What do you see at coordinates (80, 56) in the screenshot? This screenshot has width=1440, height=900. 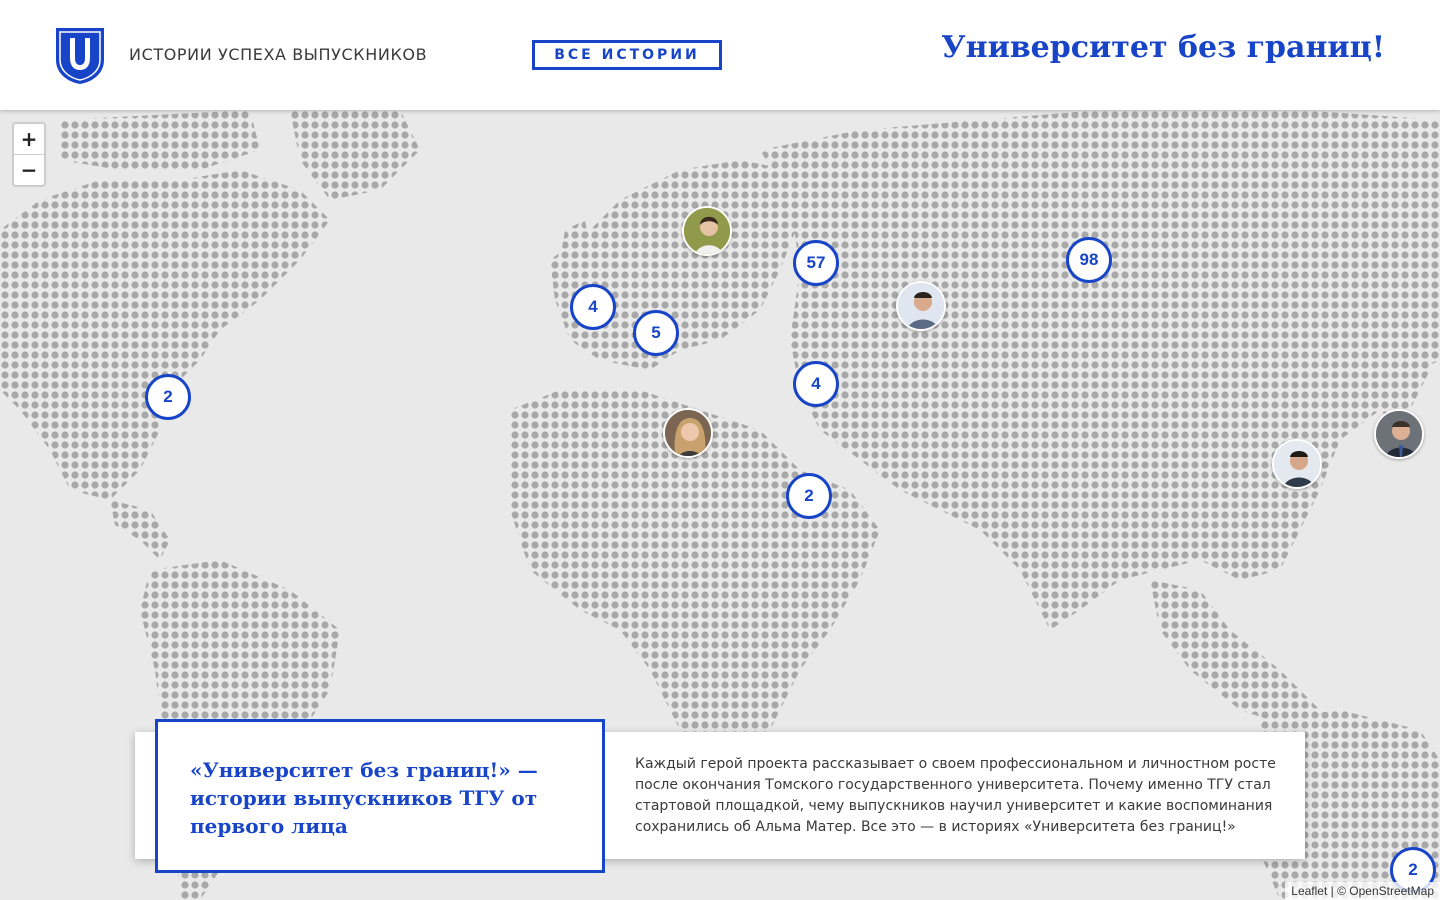 I see `tsu-logo-icon` at bounding box center [80, 56].